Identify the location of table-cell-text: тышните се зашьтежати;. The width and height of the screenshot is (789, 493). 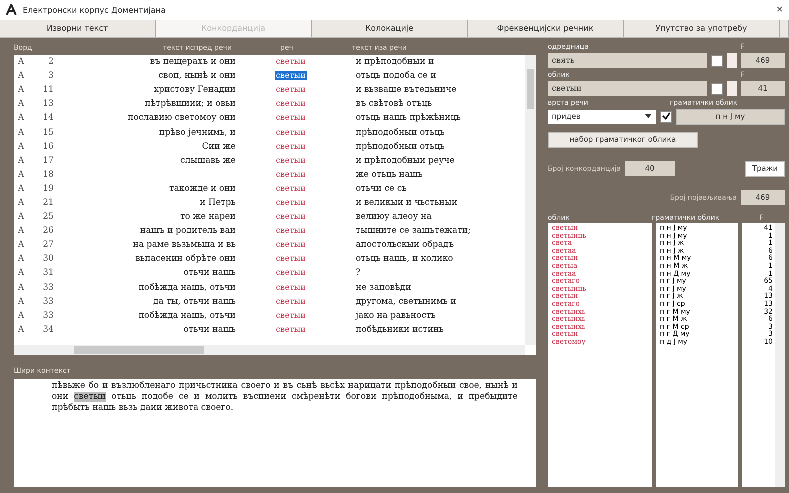
(413, 231).